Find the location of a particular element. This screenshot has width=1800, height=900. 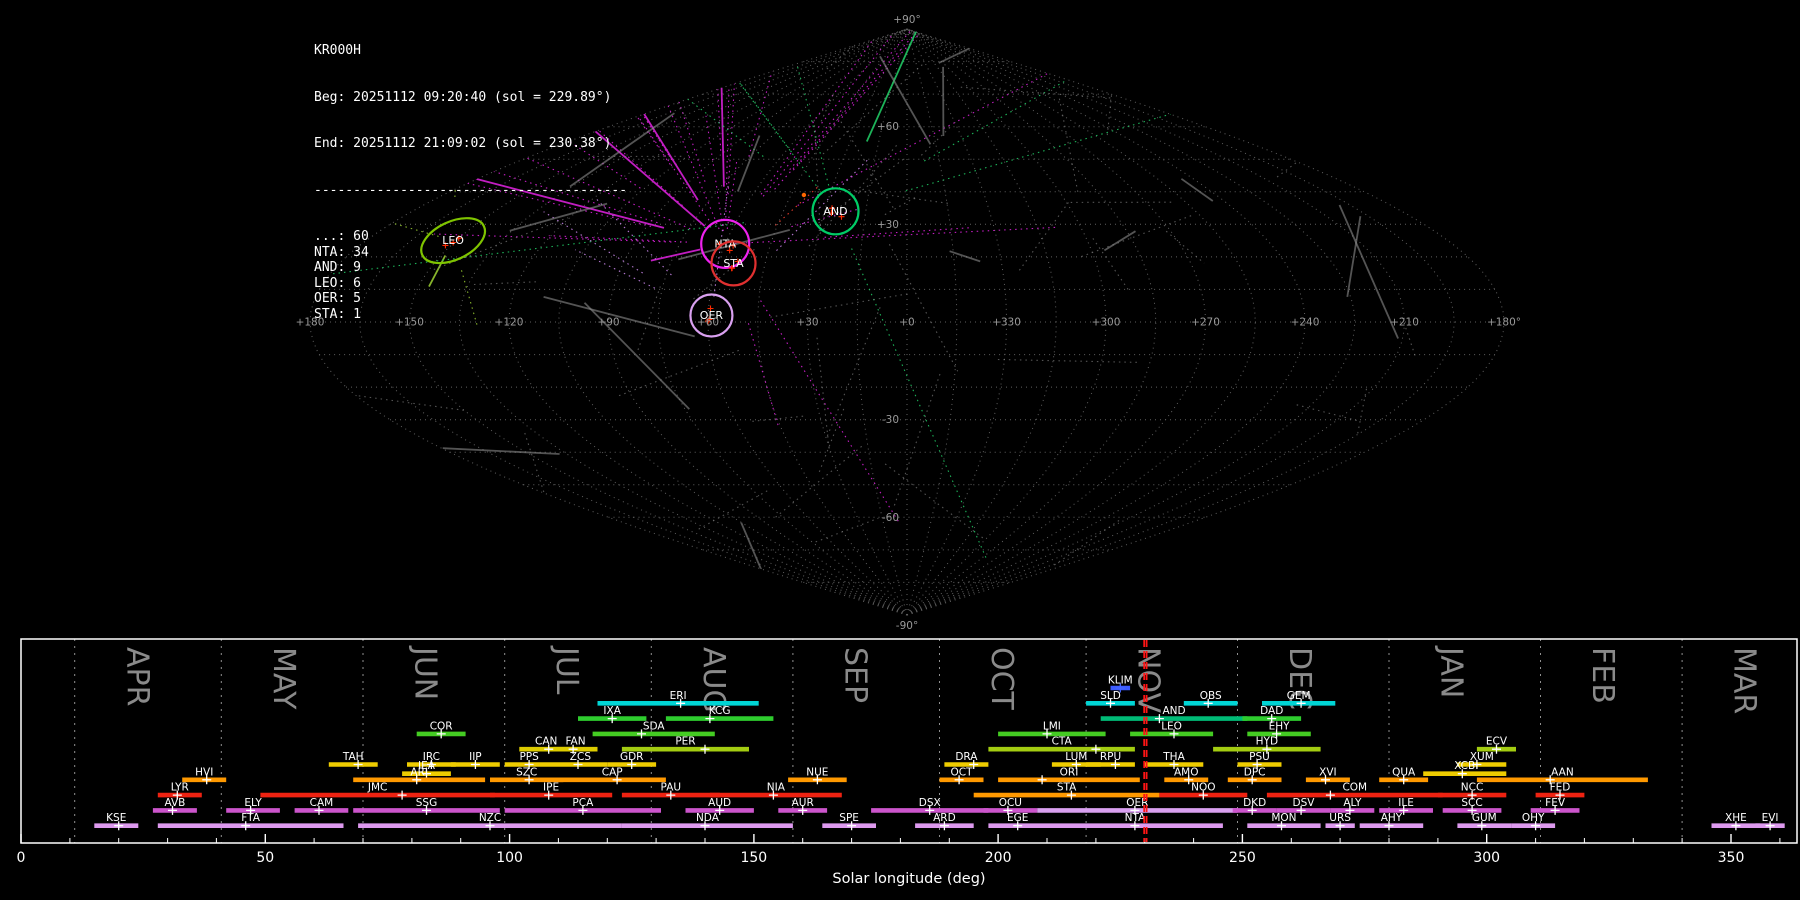

shower-code-label: SLD is located at coordinates (1110, 696).